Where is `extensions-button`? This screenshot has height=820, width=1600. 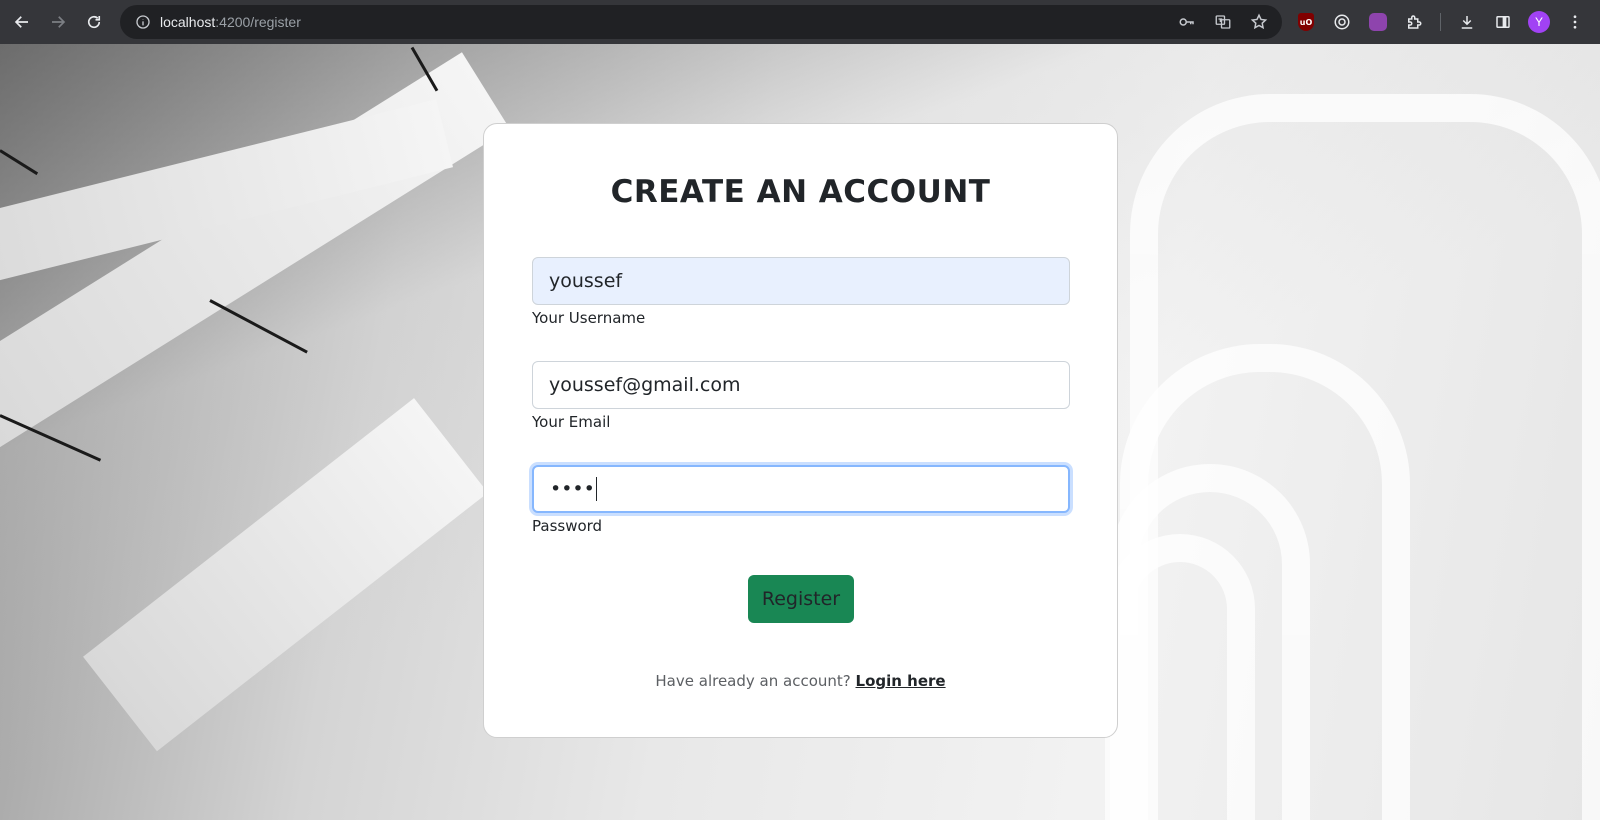
extensions-button is located at coordinates (1414, 22).